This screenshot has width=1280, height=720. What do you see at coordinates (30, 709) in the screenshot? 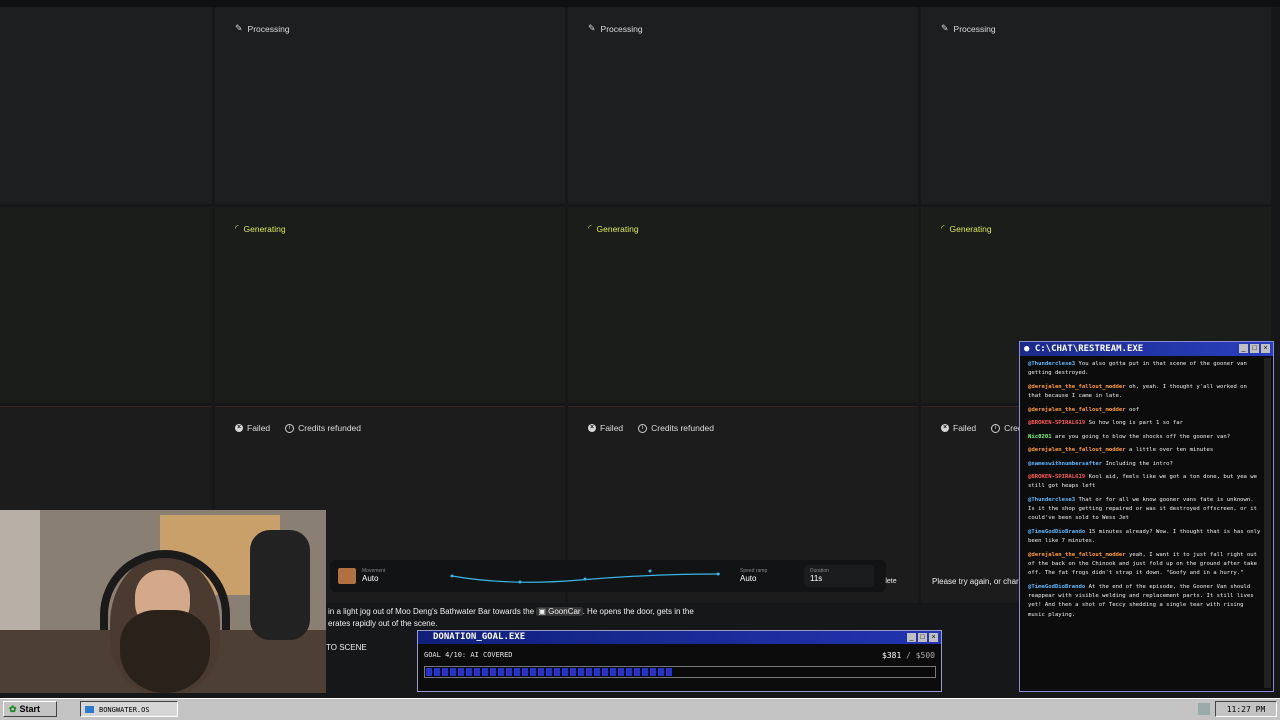
I see `start-button: ✿ Start` at bounding box center [30, 709].